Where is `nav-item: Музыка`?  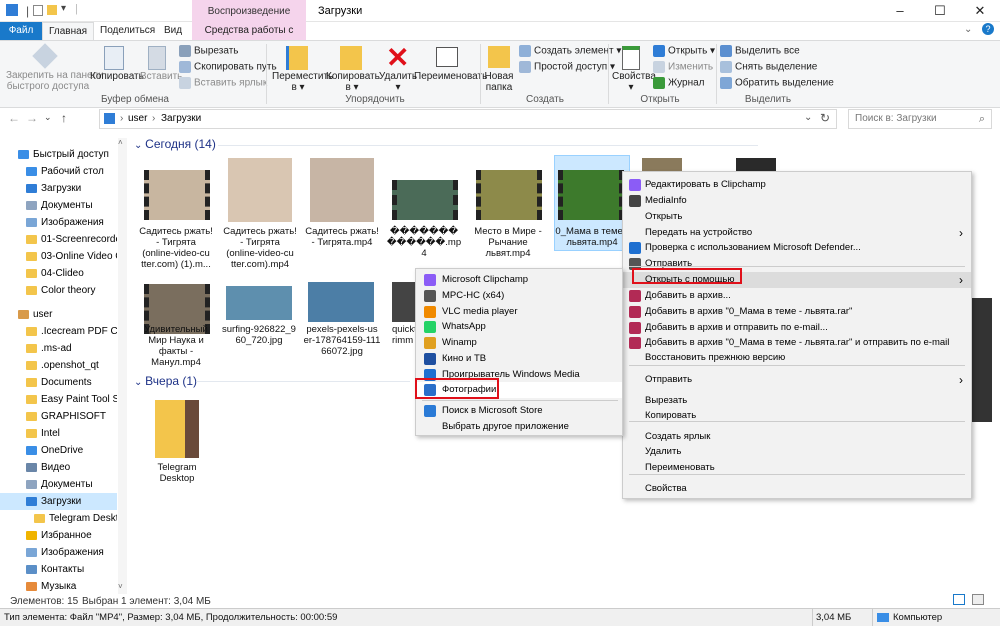
nav-item: Музыка is located at coordinates (58, 586).